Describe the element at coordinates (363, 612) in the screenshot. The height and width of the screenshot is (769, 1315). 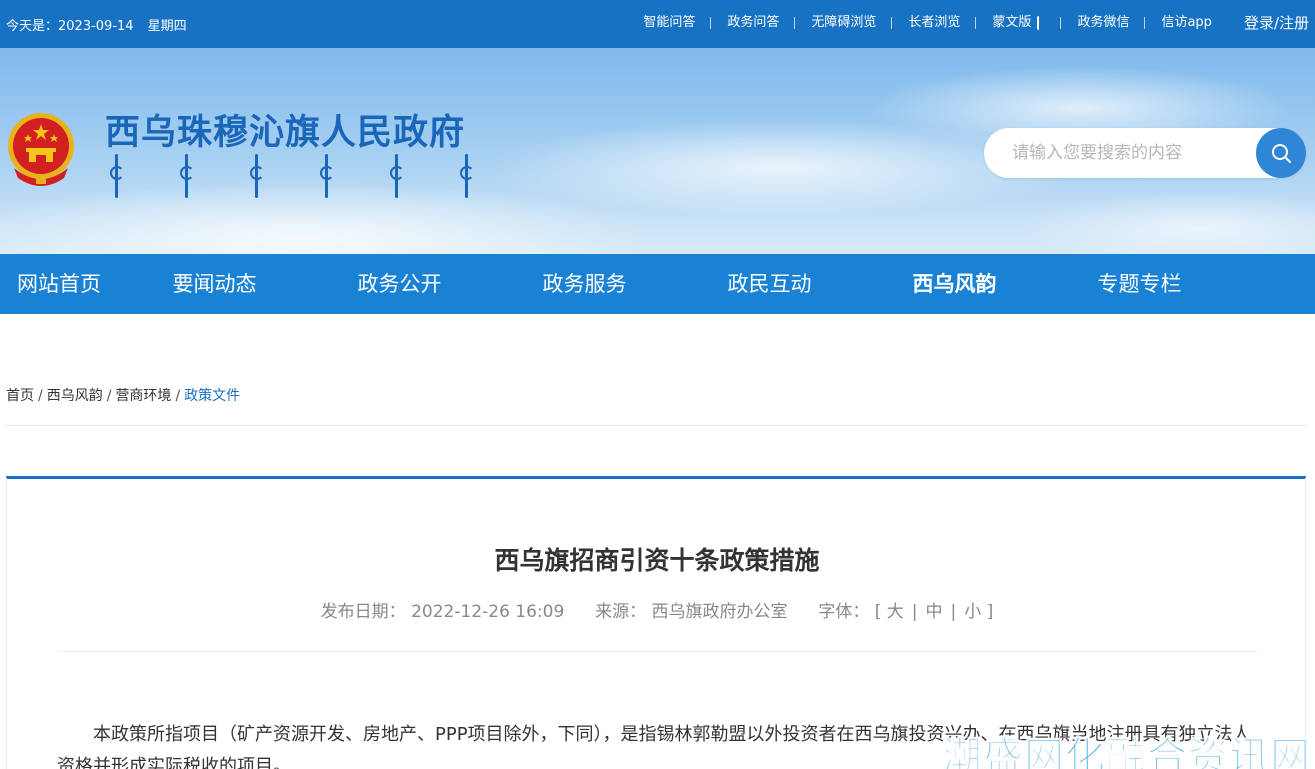
I see `publish-date-label: 发布日期：` at that location.